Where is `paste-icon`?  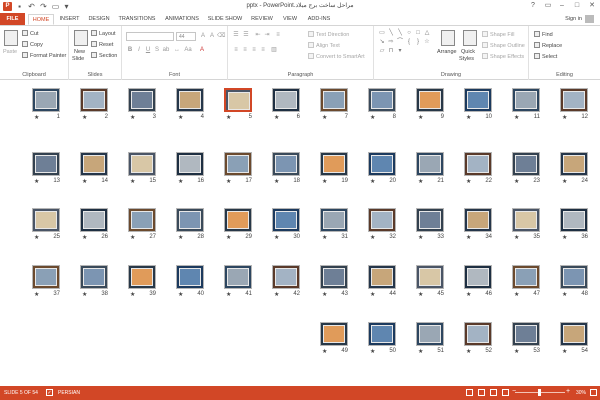
paste-icon is located at coordinates (11, 38).